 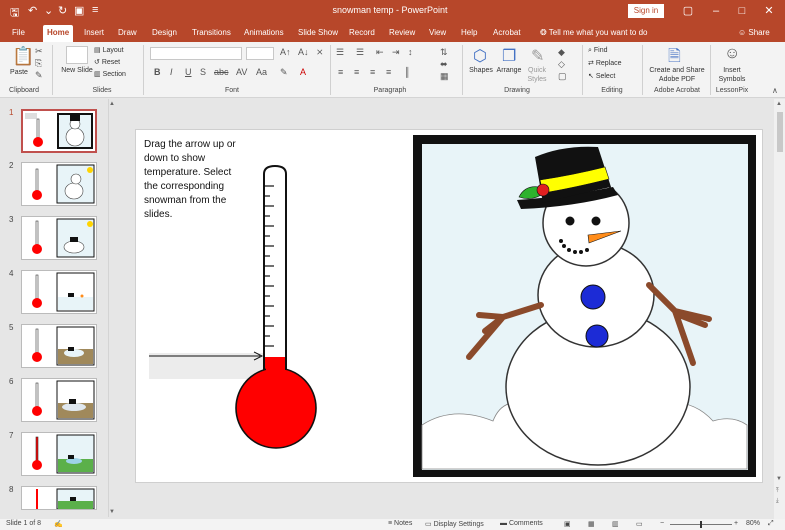 I want to click on notes-button: ≡ Notes, so click(x=400, y=523).